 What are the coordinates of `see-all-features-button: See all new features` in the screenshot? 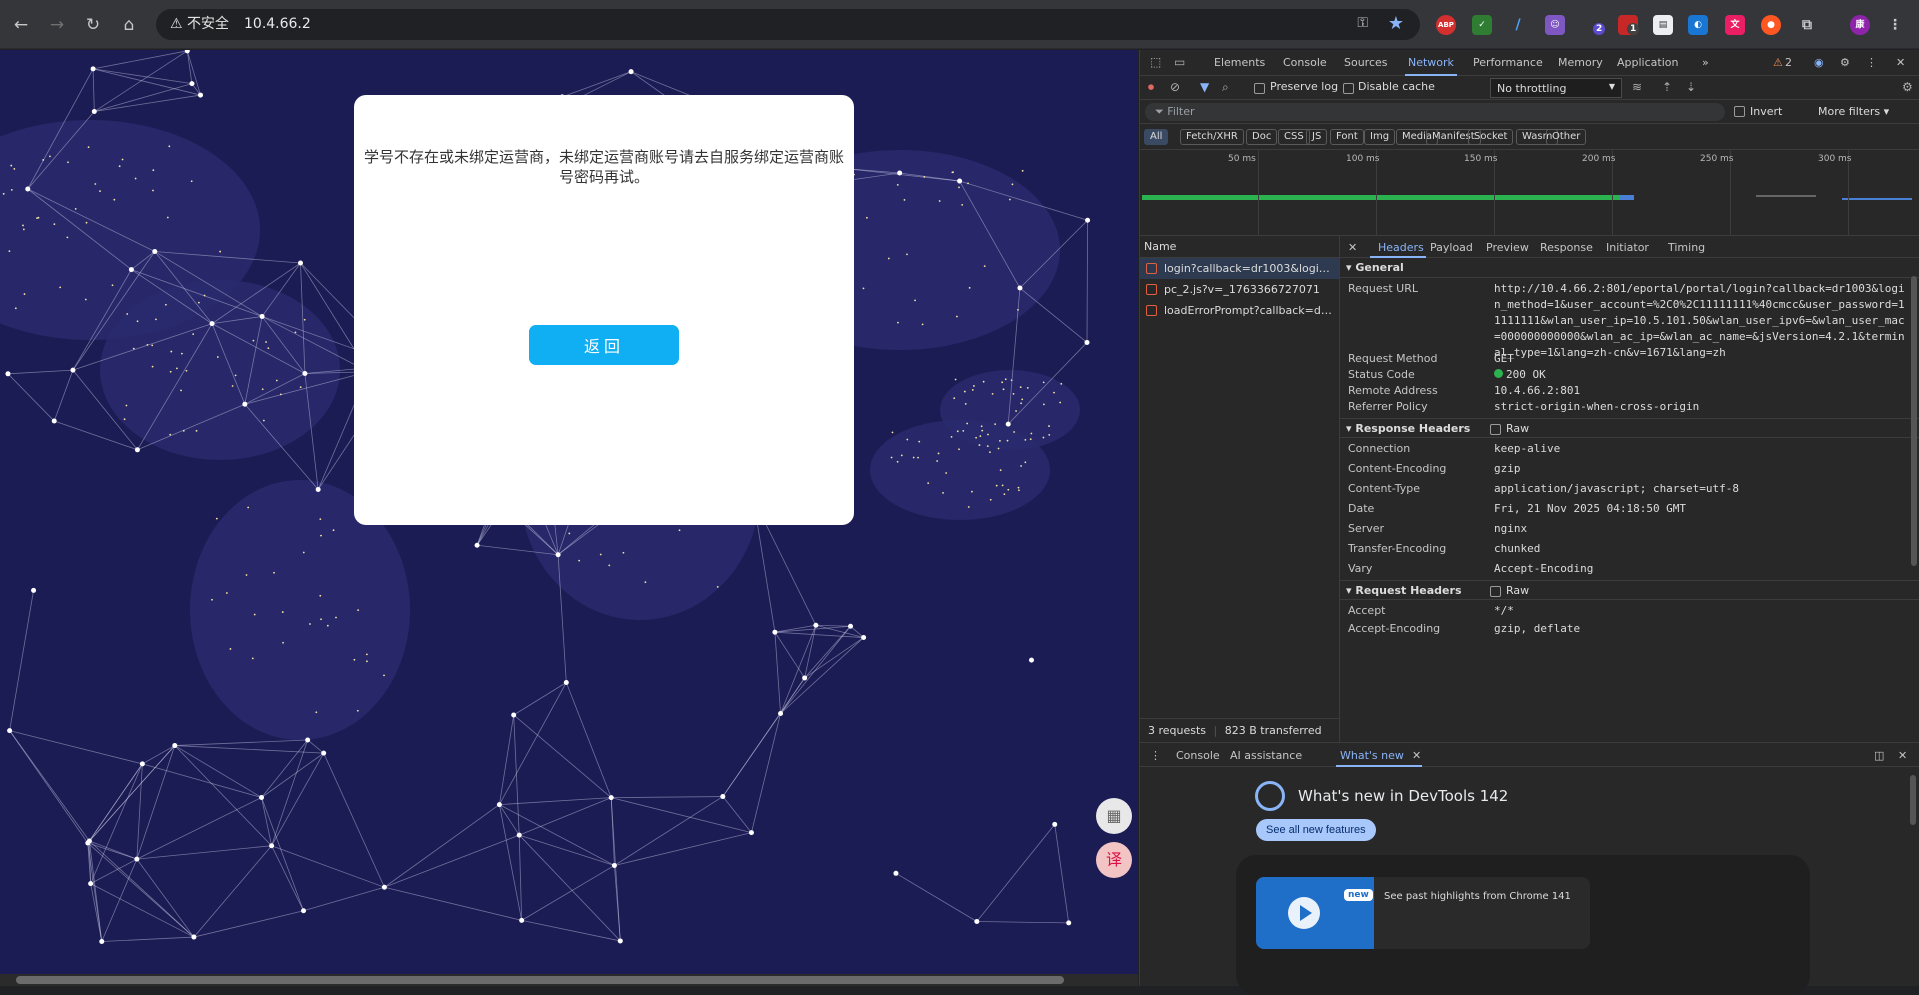 It's located at (1316, 830).